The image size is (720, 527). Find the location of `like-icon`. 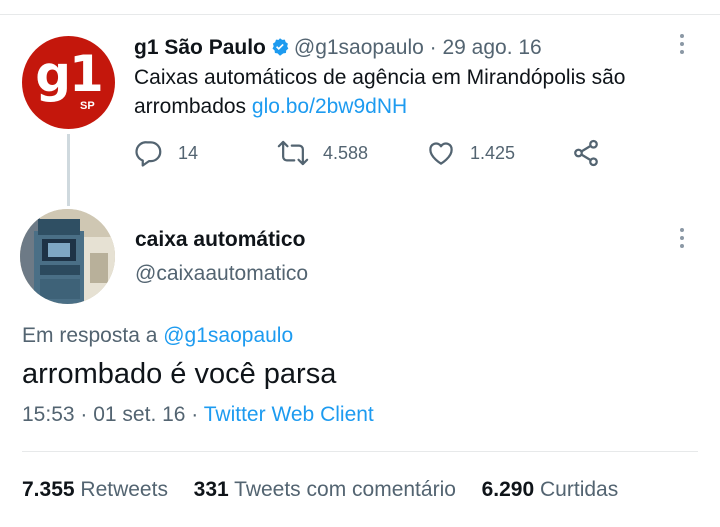

like-icon is located at coordinates (441, 153).